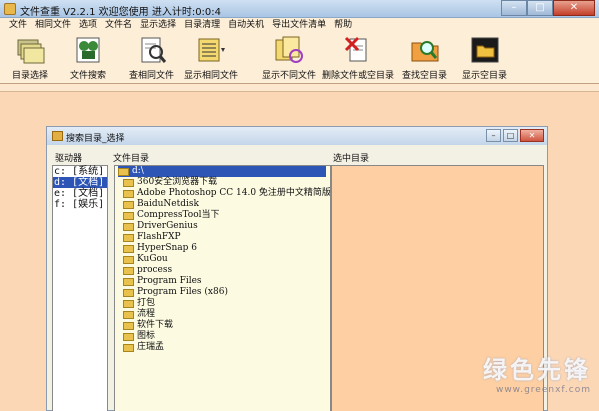 The height and width of the screenshot is (411, 599). I want to click on find-same-files-button: 查相同文件, so click(151, 58).